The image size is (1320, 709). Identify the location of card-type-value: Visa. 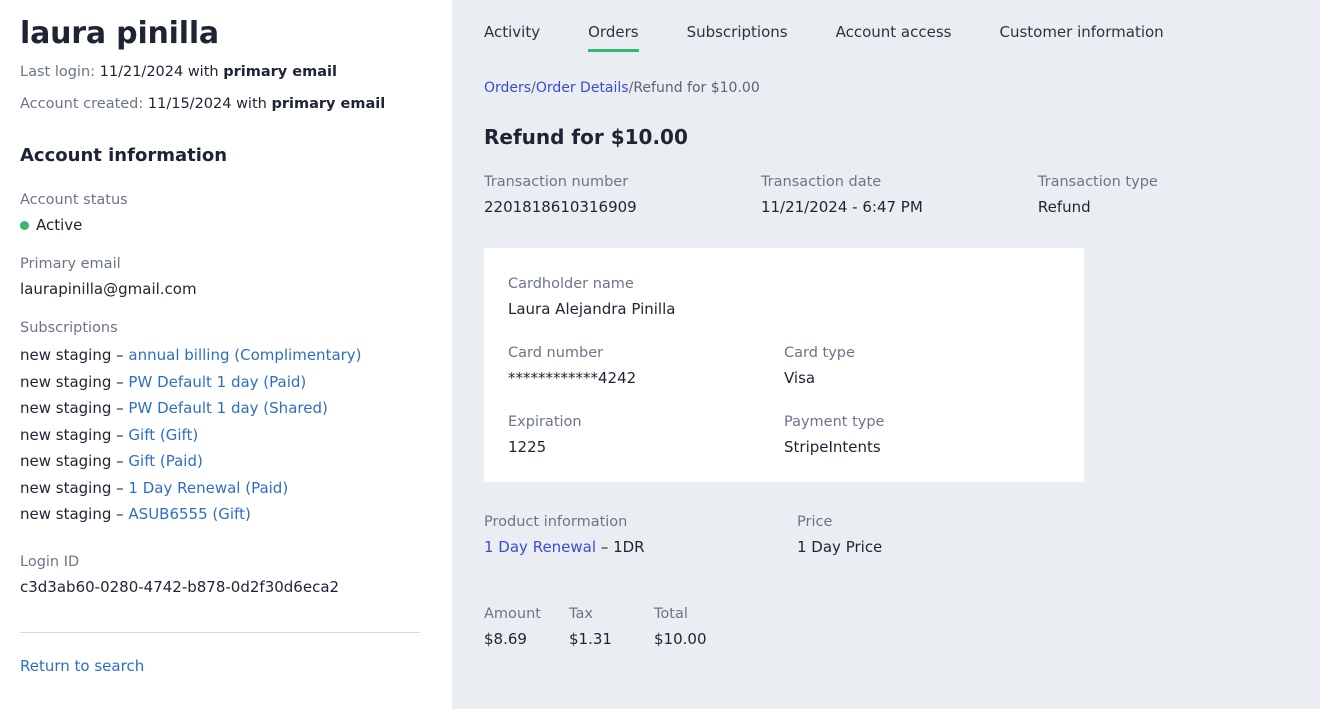
(800, 378).